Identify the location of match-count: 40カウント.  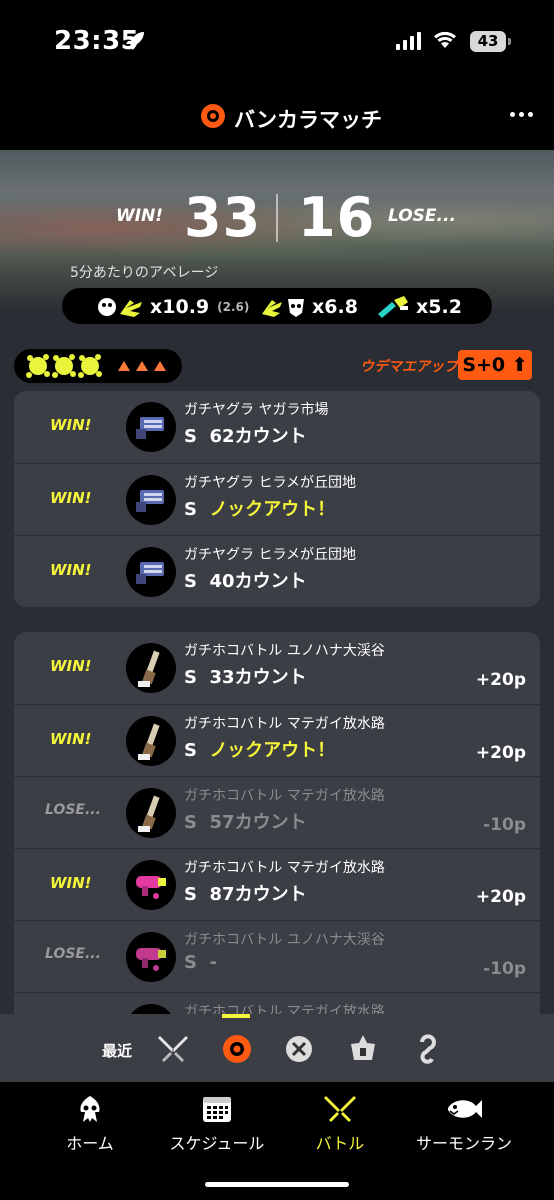
(258, 581).